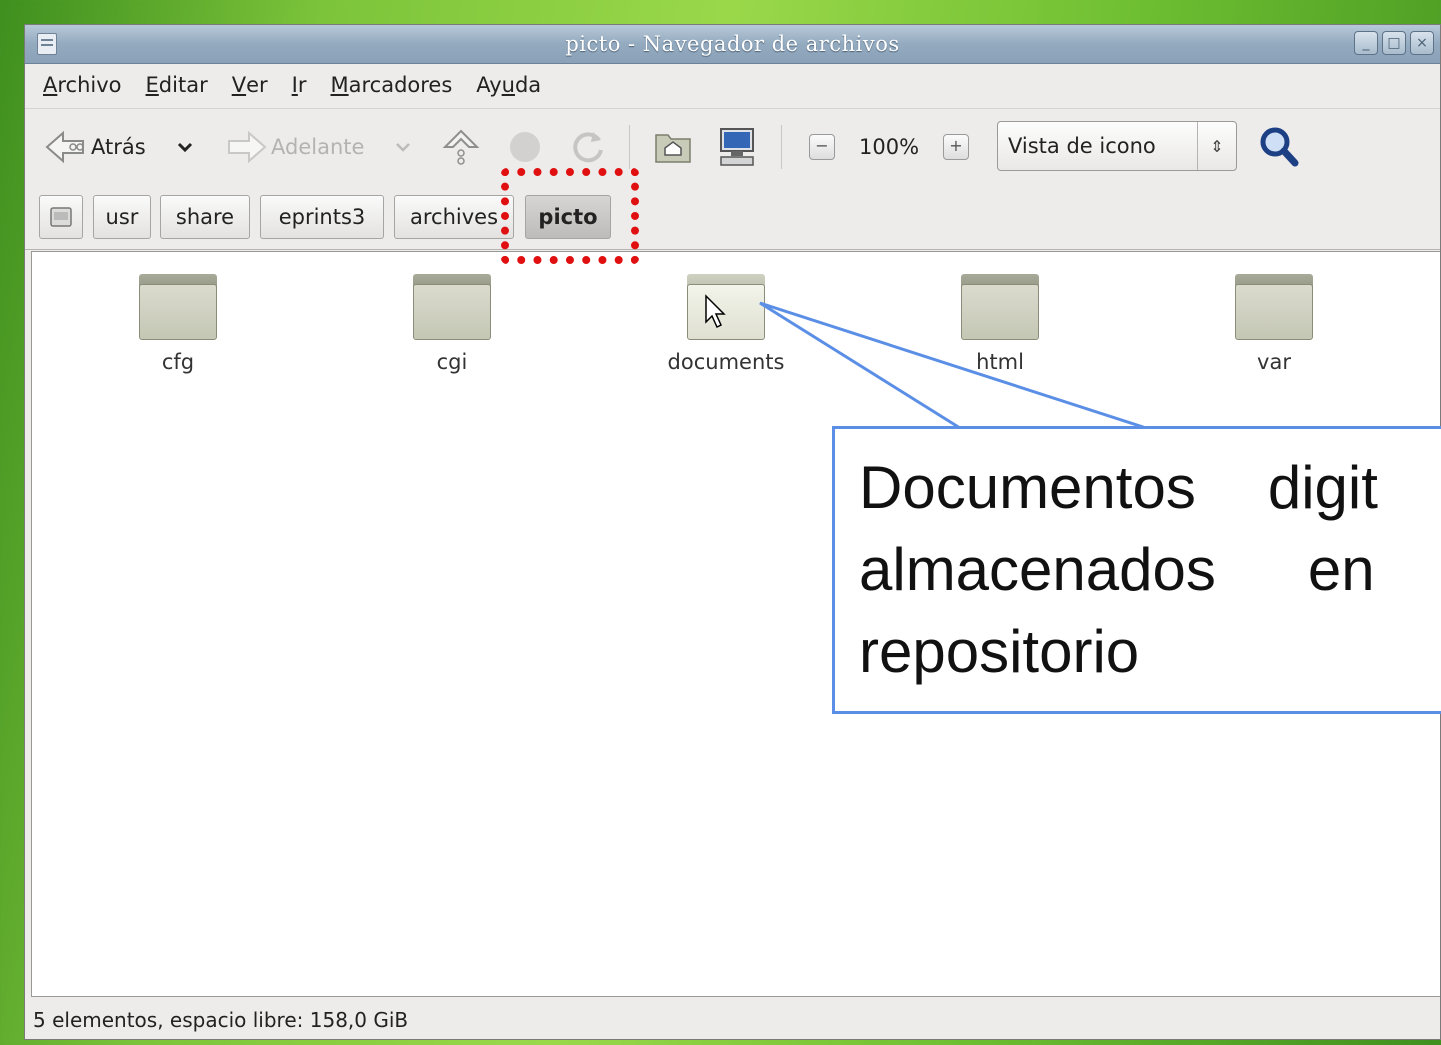 The height and width of the screenshot is (1045, 1441). What do you see at coordinates (122, 217) in the screenshot?
I see `crumb-usr: usr` at bounding box center [122, 217].